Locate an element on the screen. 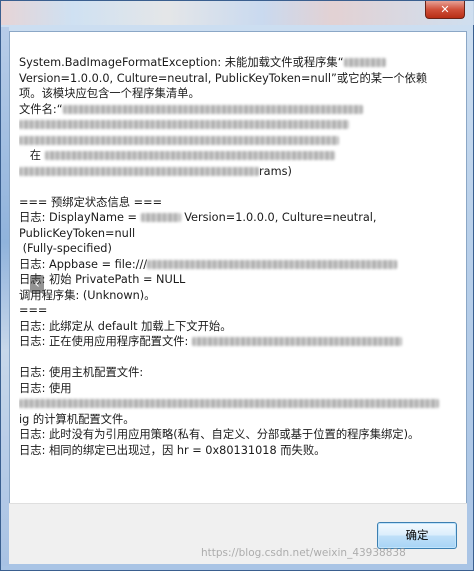  message-text: === 预绑定状态信息 === is located at coordinates (91, 202).